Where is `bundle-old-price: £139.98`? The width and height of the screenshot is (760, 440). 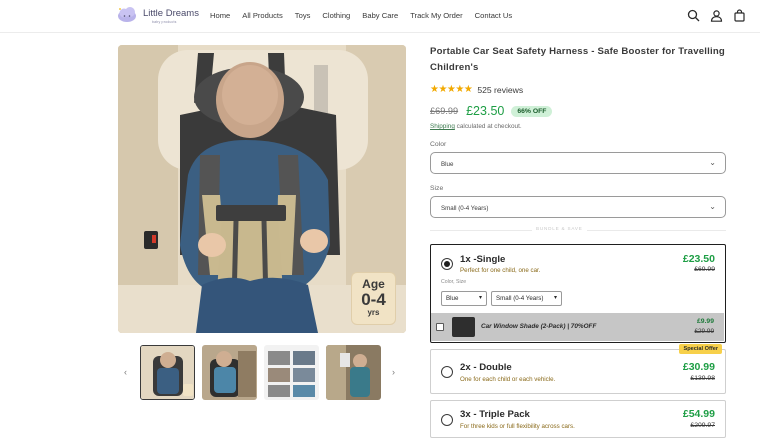 bundle-old-price: £139.98 is located at coordinates (702, 378).